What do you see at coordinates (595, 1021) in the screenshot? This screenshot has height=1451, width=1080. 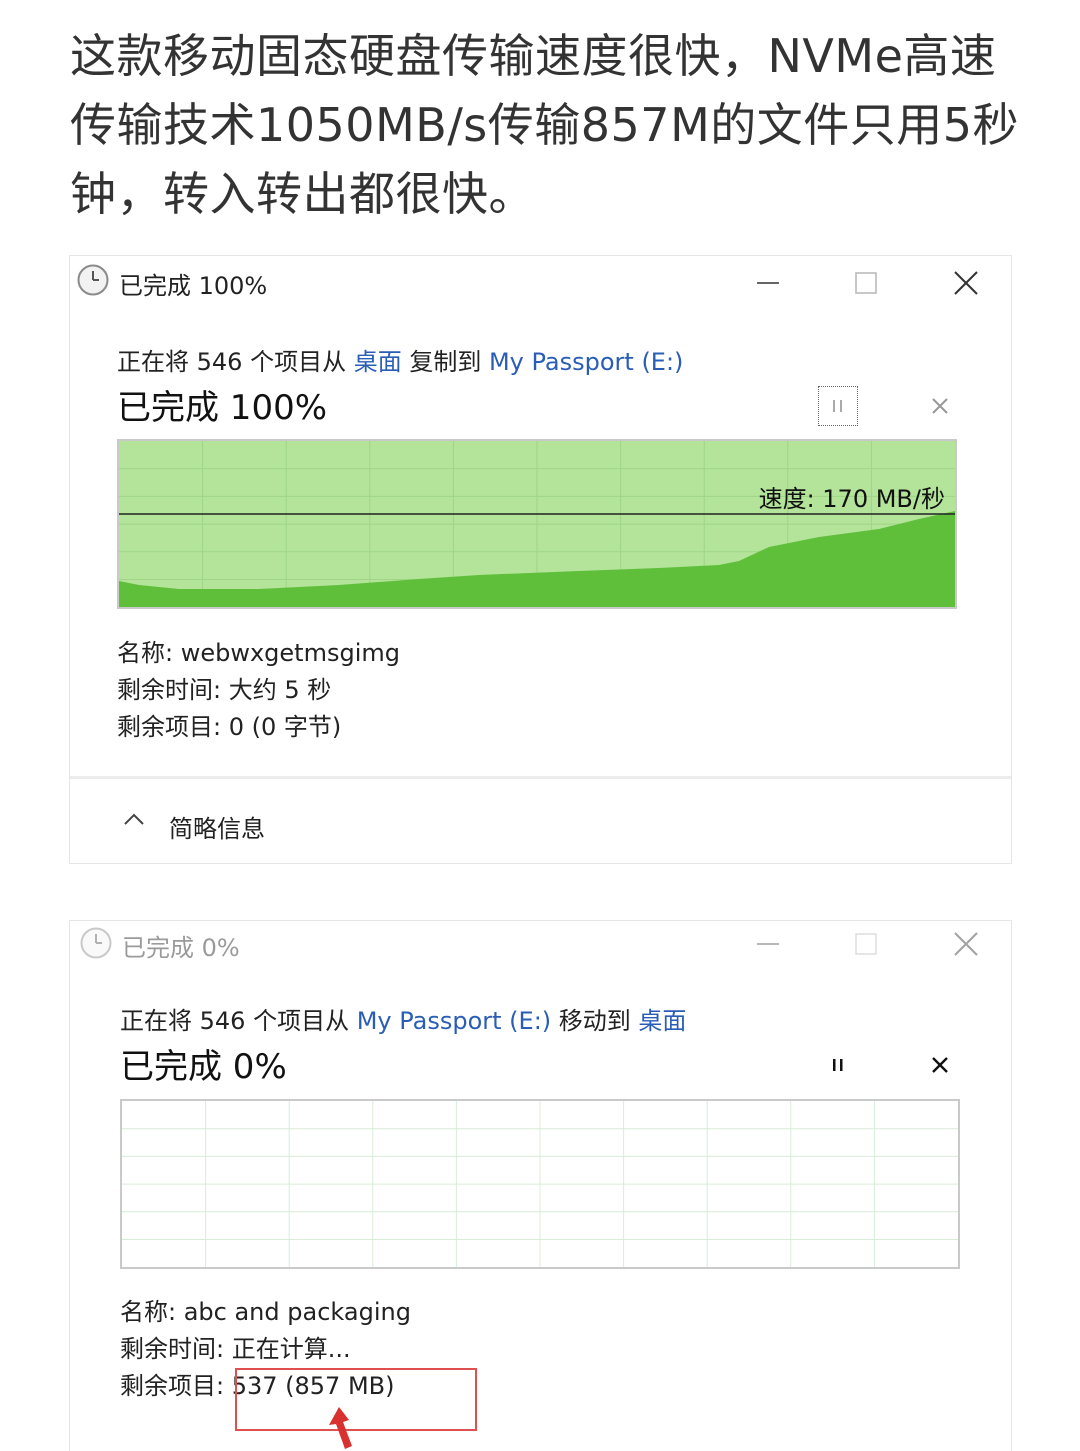 I see `description-middle: 移动到` at bounding box center [595, 1021].